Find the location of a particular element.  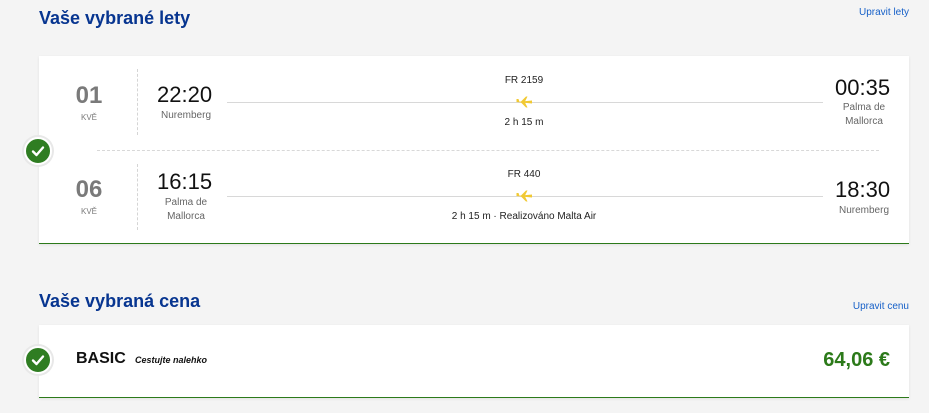

departure-city: Nuremberg is located at coordinates (186, 115).